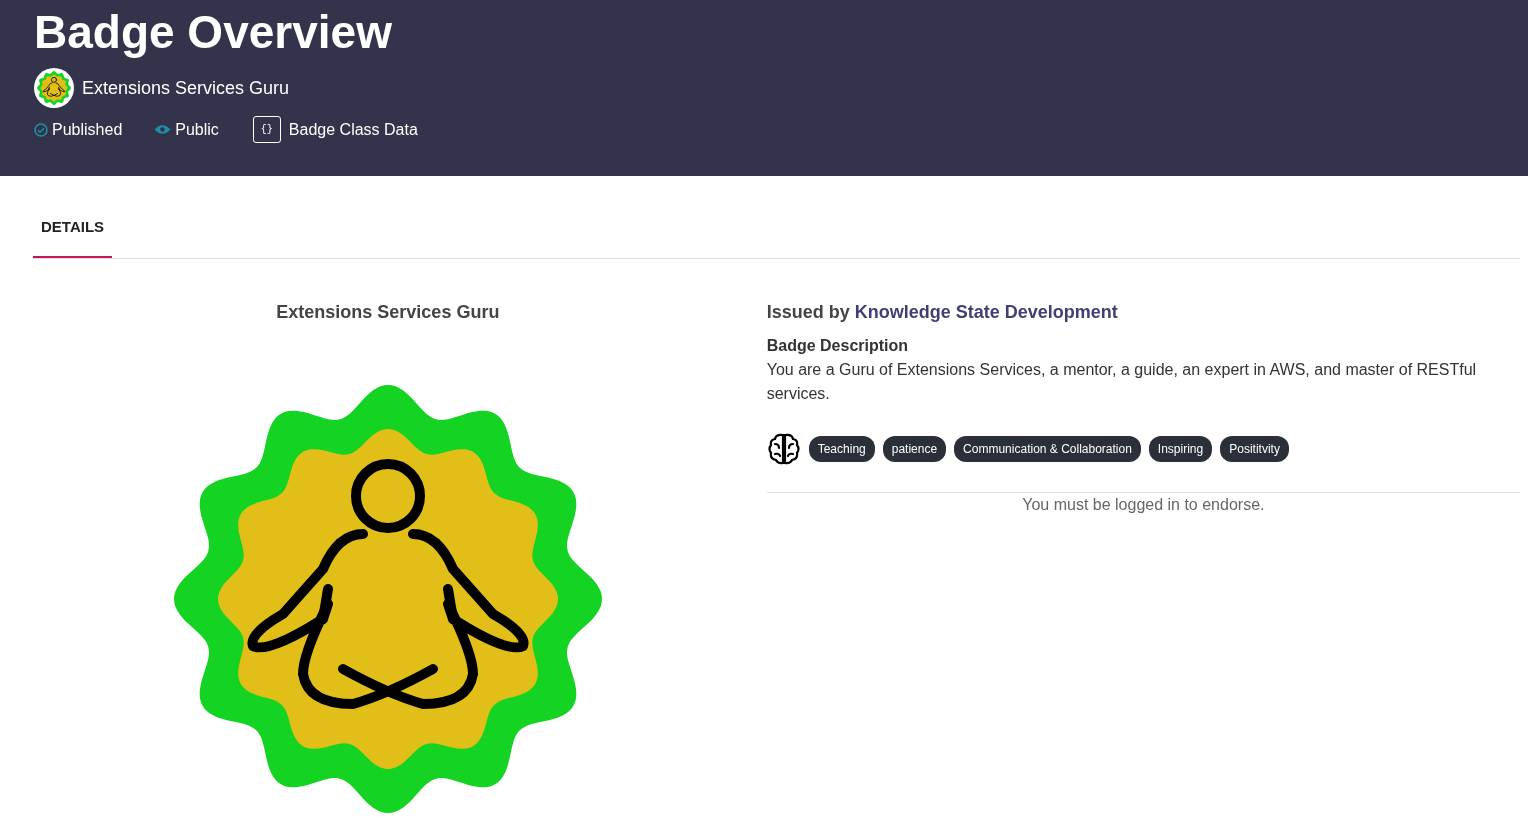 The width and height of the screenshot is (1528, 818). I want to click on skill-tag: patience, so click(914, 448).